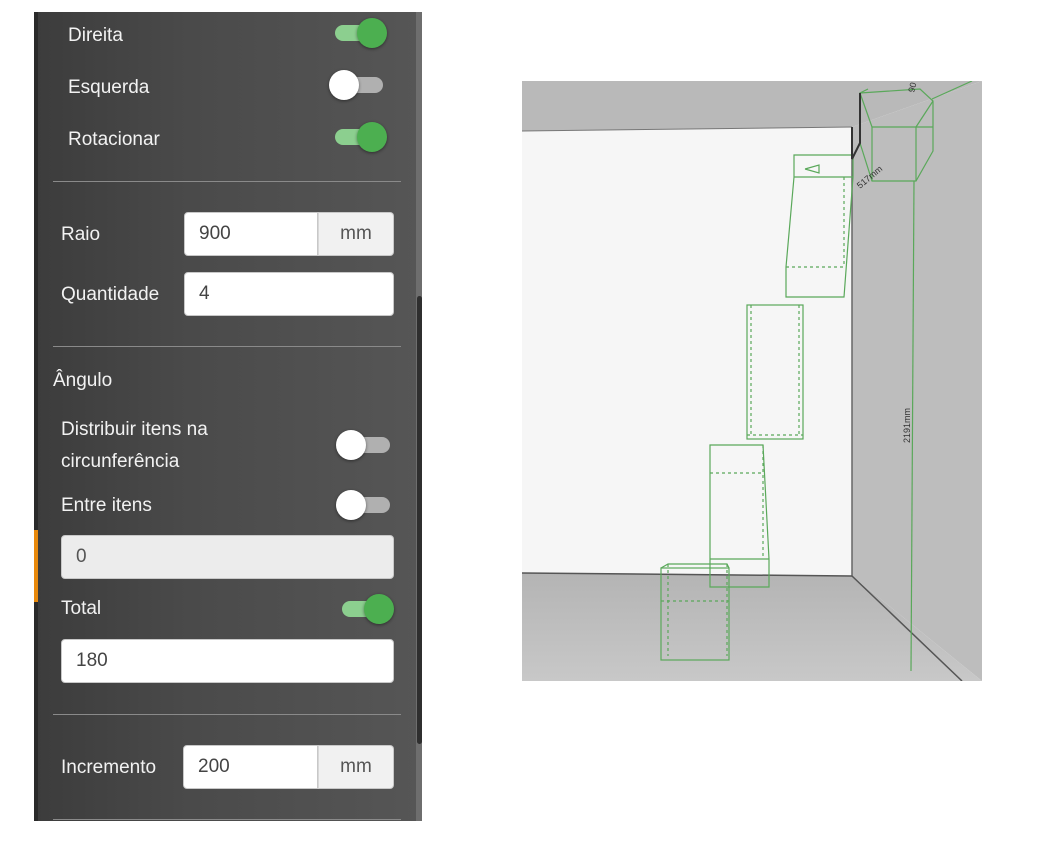 The image size is (1040, 841). What do you see at coordinates (251, 234) in the screenshot?
I see `raio-input: 900` at bounding box center [251, 234].